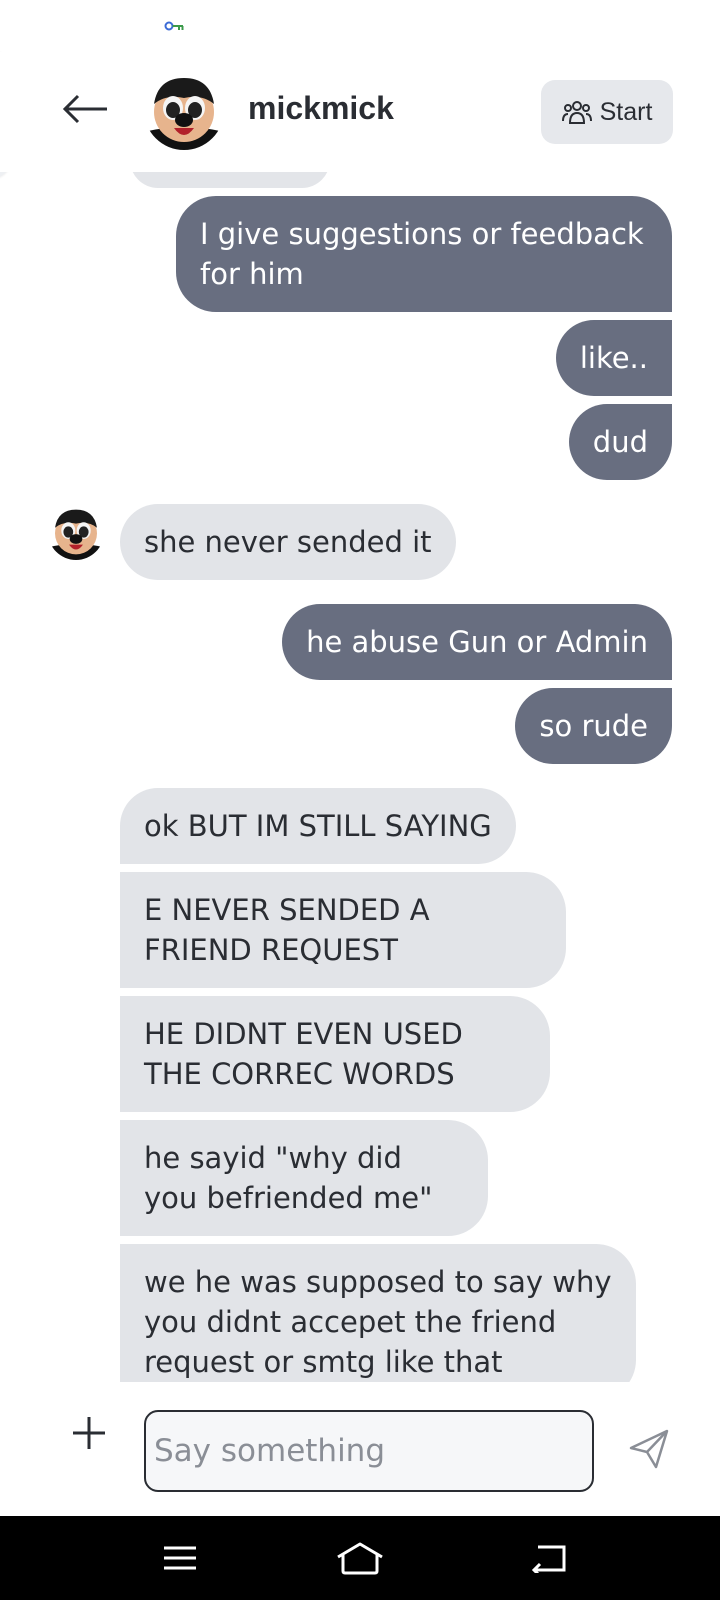 The height and width of the screenshot is (1600, 720). What do you see at coordinates (477, 642) in the screenshot?
I see `message-bubble-outgoing: he abuse Gun or Admin` at bounding box center [477, 642].